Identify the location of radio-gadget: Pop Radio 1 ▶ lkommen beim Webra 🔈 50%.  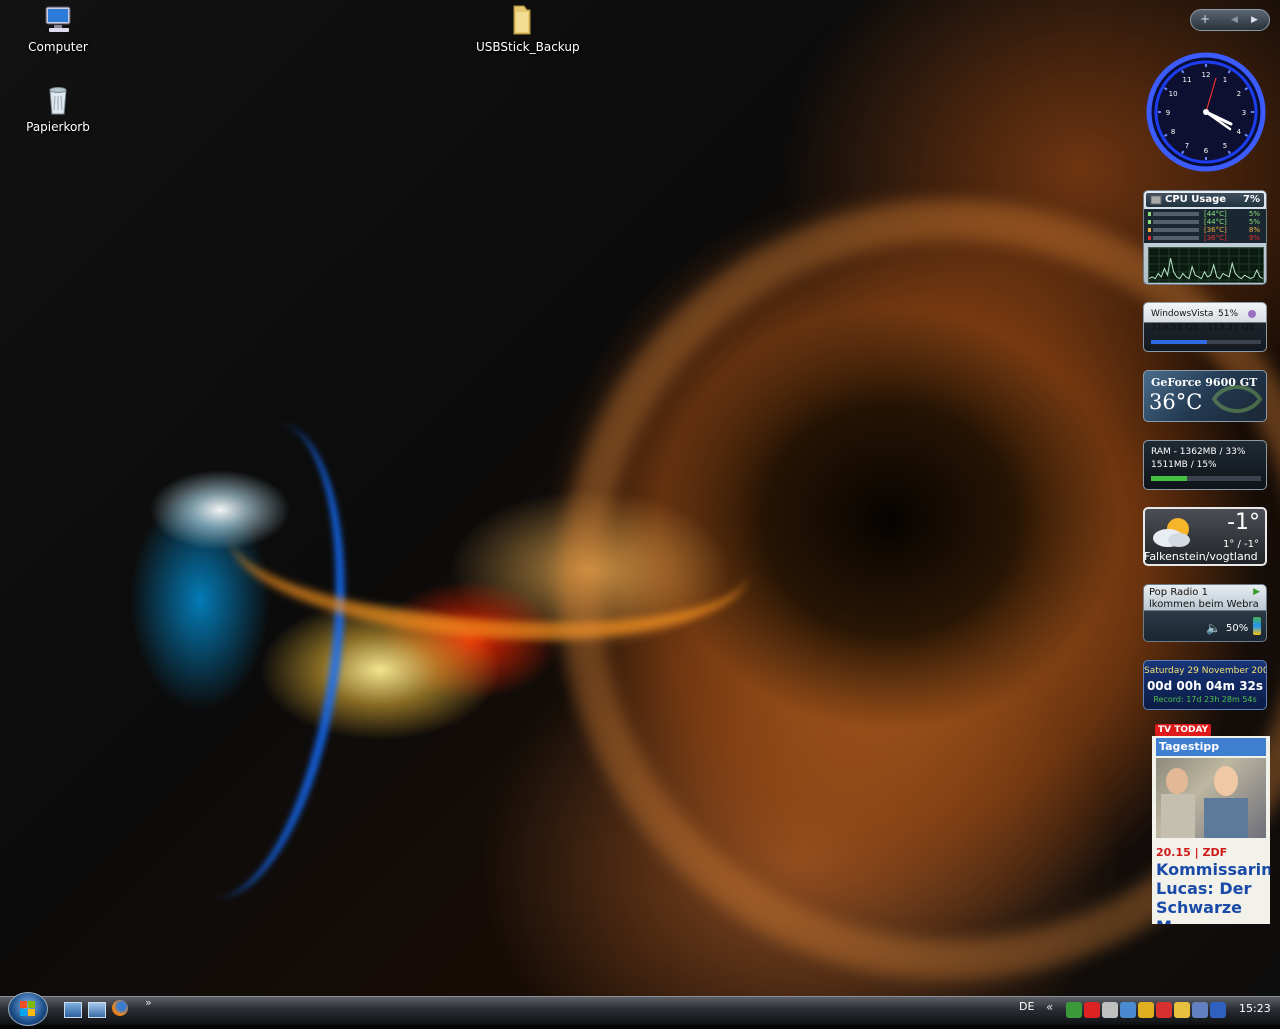
(1205, 613).